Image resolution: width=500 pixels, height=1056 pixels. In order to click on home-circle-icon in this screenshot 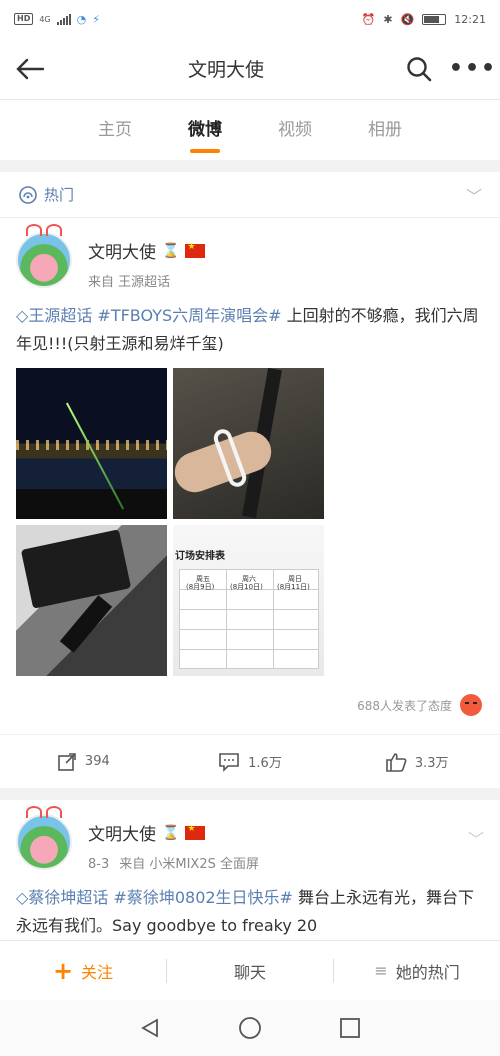, I will do `click(250, 1028)`.